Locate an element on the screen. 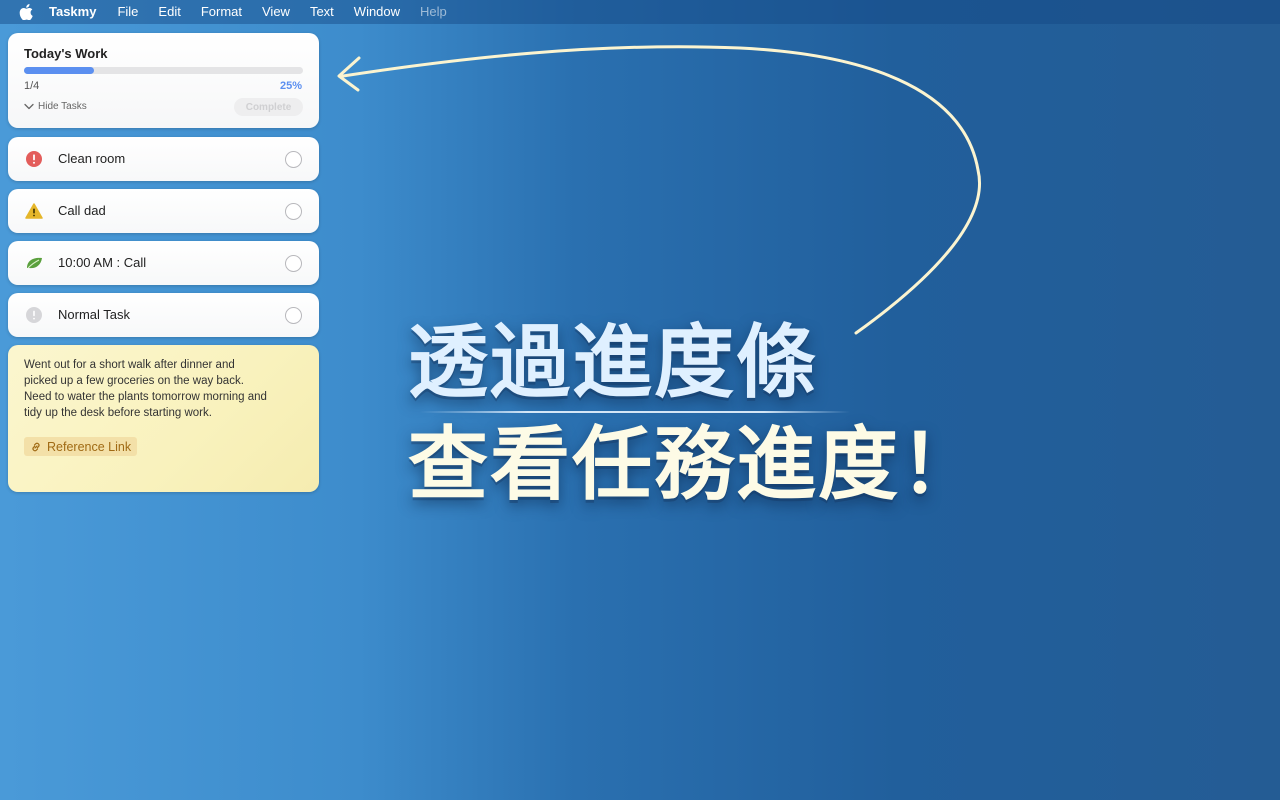  headline-line-2: 查看任務進度！ is located at coordinates (695, 464).